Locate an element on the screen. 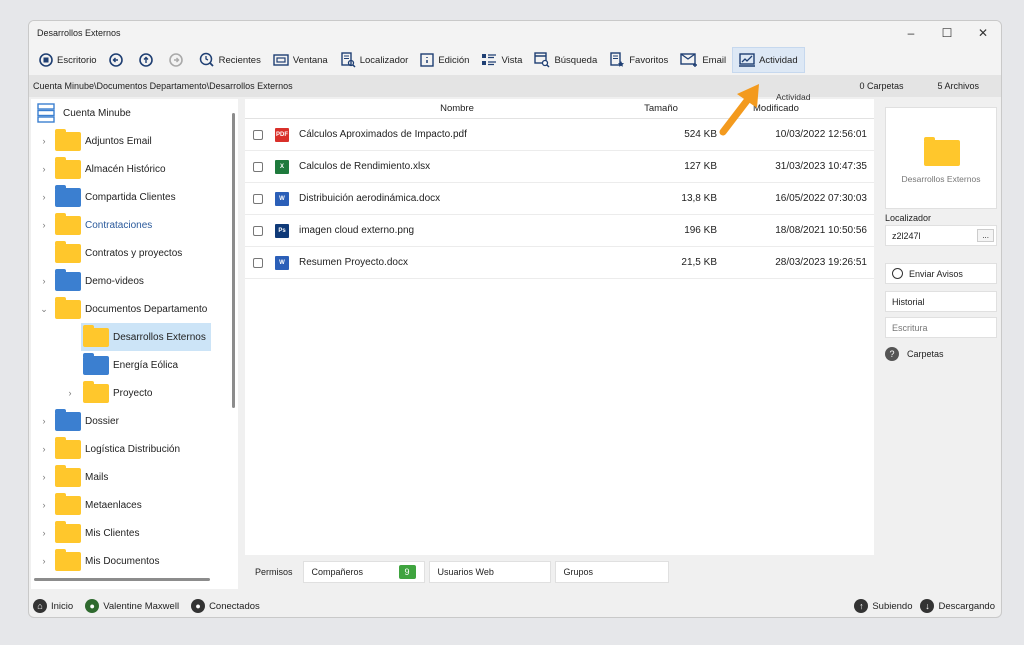 This screenshot has width=1024, height=645. pdf-file-icon: PDF is located at coordinates (282, 134).